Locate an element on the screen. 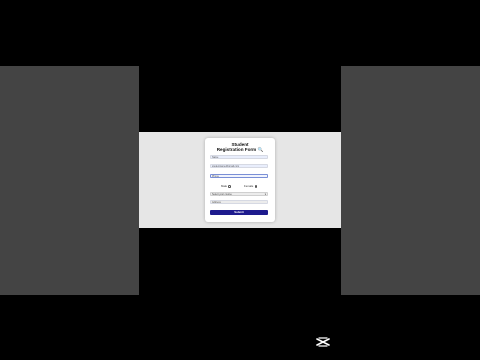 Image resolution: width=480 pixels, height=360 pixels. gender-male-option: Male is located at coordinates (226, 186).